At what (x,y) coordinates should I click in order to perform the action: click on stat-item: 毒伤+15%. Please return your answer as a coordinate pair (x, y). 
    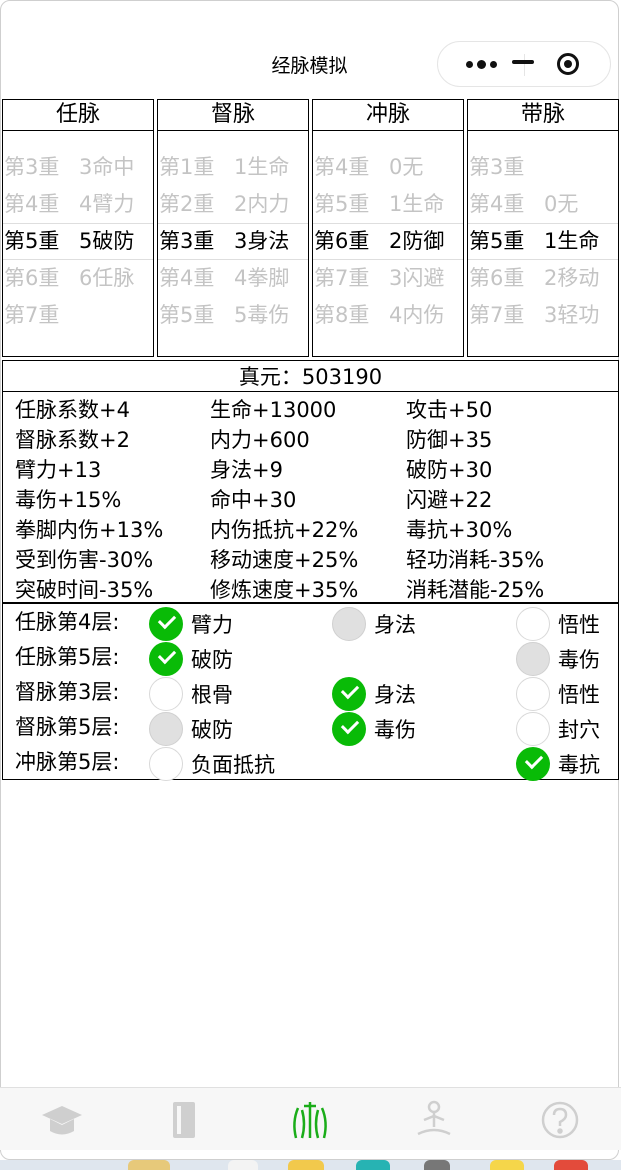
    Looking at the image, I should click on (68, 500).